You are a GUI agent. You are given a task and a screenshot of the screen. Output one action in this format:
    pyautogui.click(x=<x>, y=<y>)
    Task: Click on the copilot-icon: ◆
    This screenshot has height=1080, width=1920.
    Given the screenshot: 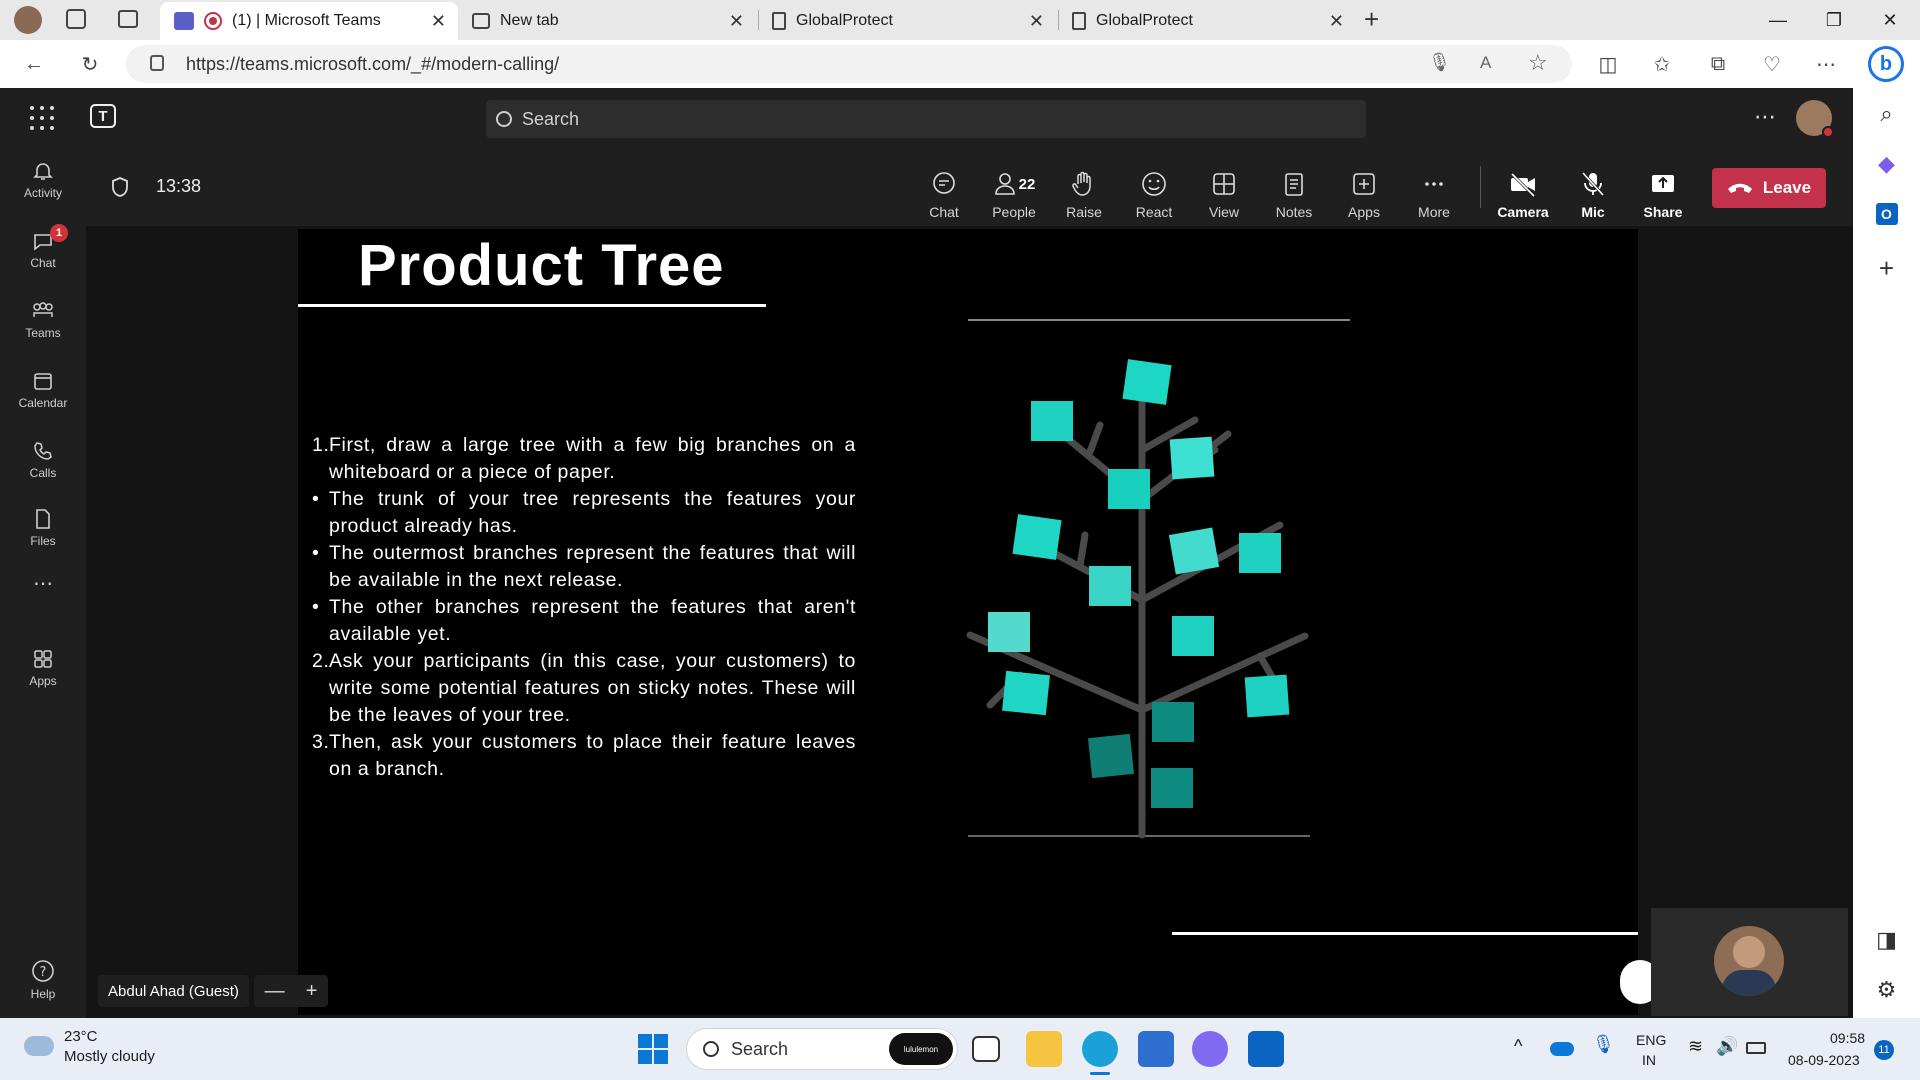 What is the action you would take?
    pyautogui.click(x=1886, y=164)
    